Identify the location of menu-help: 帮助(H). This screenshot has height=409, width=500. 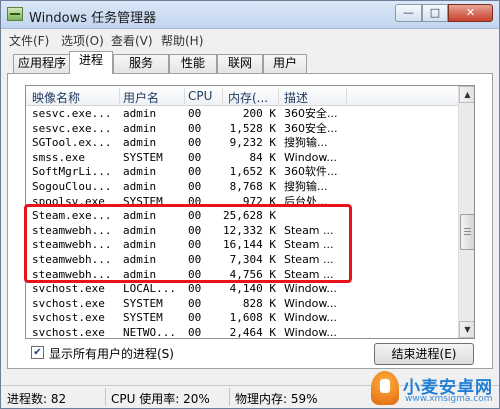
(182, 40).